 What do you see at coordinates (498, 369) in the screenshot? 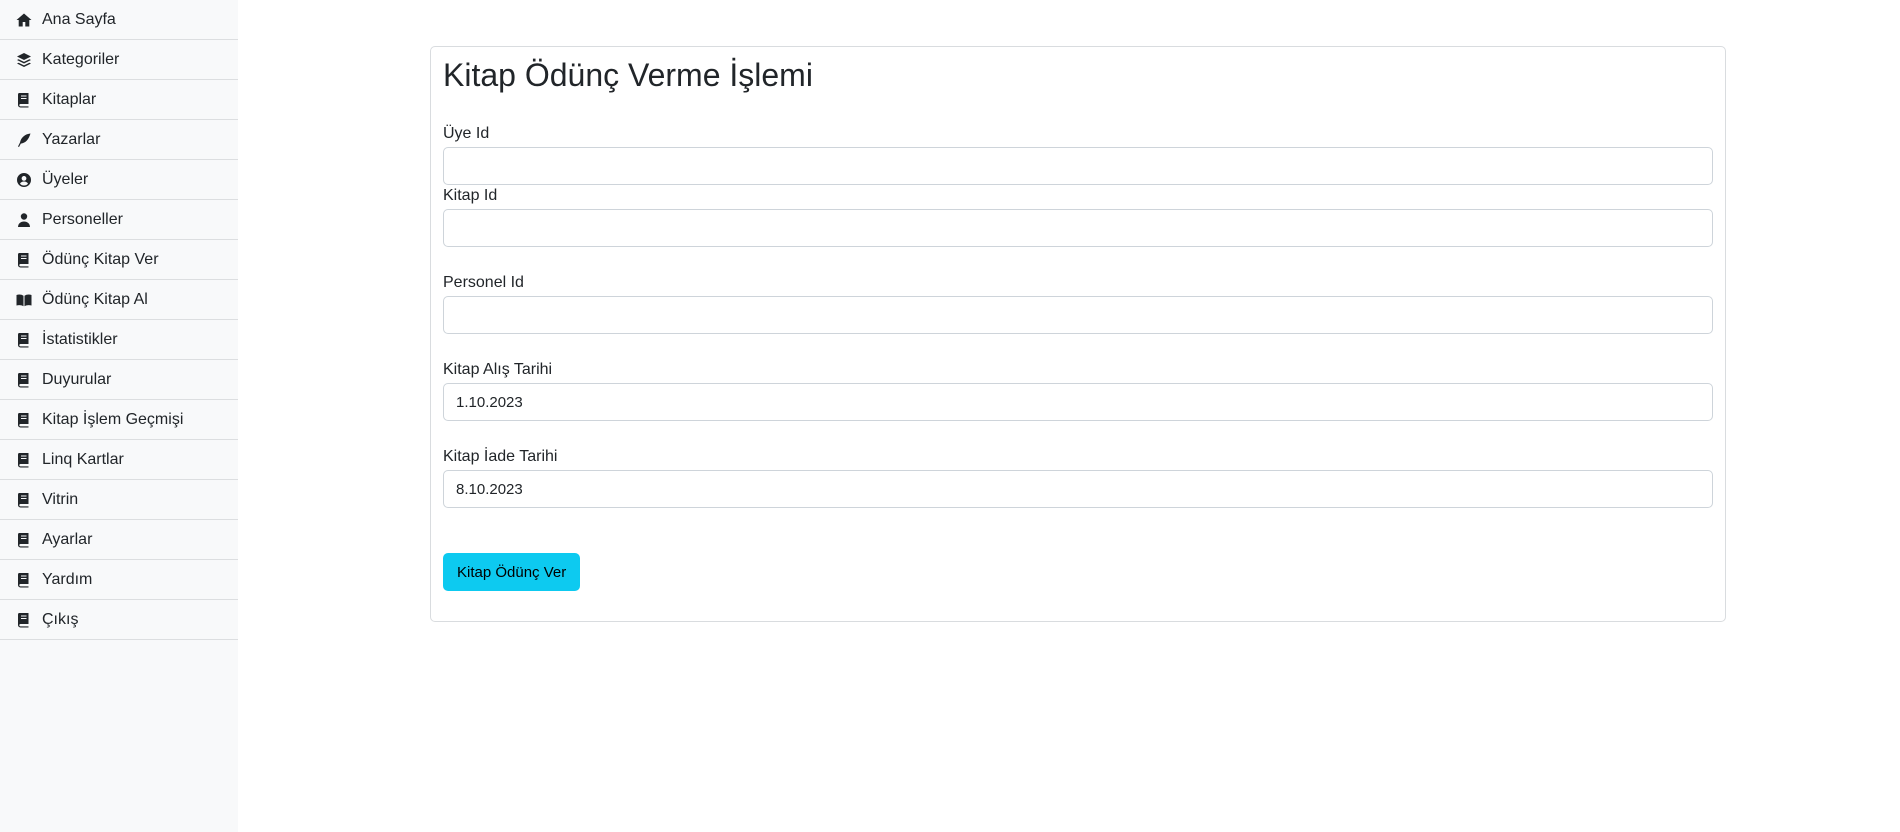
I see `alis-tarihi-label: Kitap Alış Tarihi` at bounding box center [498, 369].